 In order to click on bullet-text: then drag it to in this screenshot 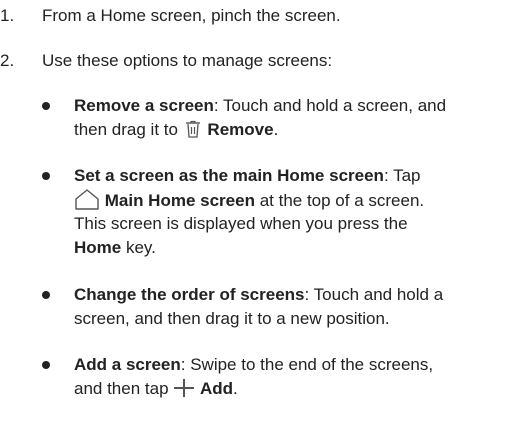, I will do `click(128, 129)`.